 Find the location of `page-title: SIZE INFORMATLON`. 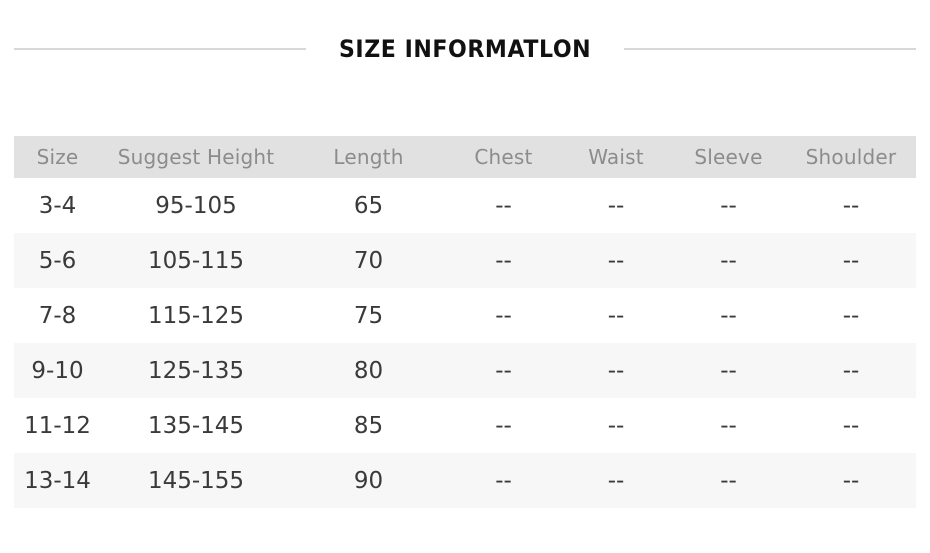

page-title: SIZE INFORMATLON is located at coordinates (465, 49).